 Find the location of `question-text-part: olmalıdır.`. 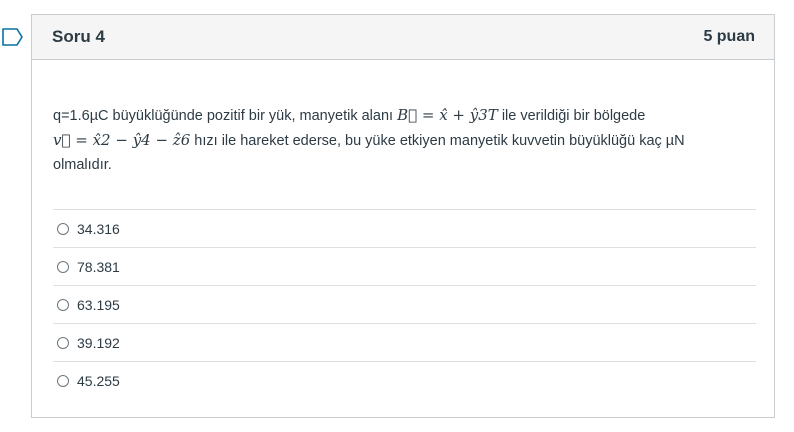

question-text-part: olmalıdır. is located at coordinates (82, 165).